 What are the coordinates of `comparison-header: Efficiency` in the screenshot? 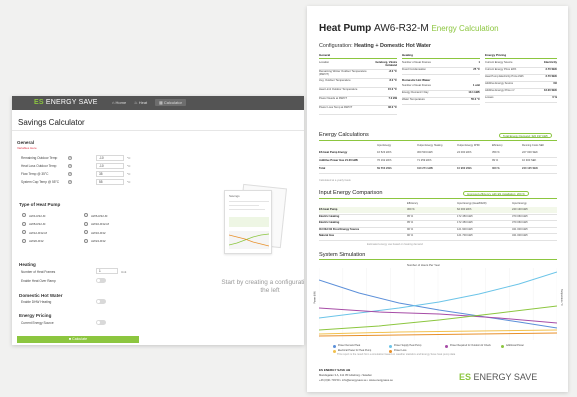 It's located at (413, 203).